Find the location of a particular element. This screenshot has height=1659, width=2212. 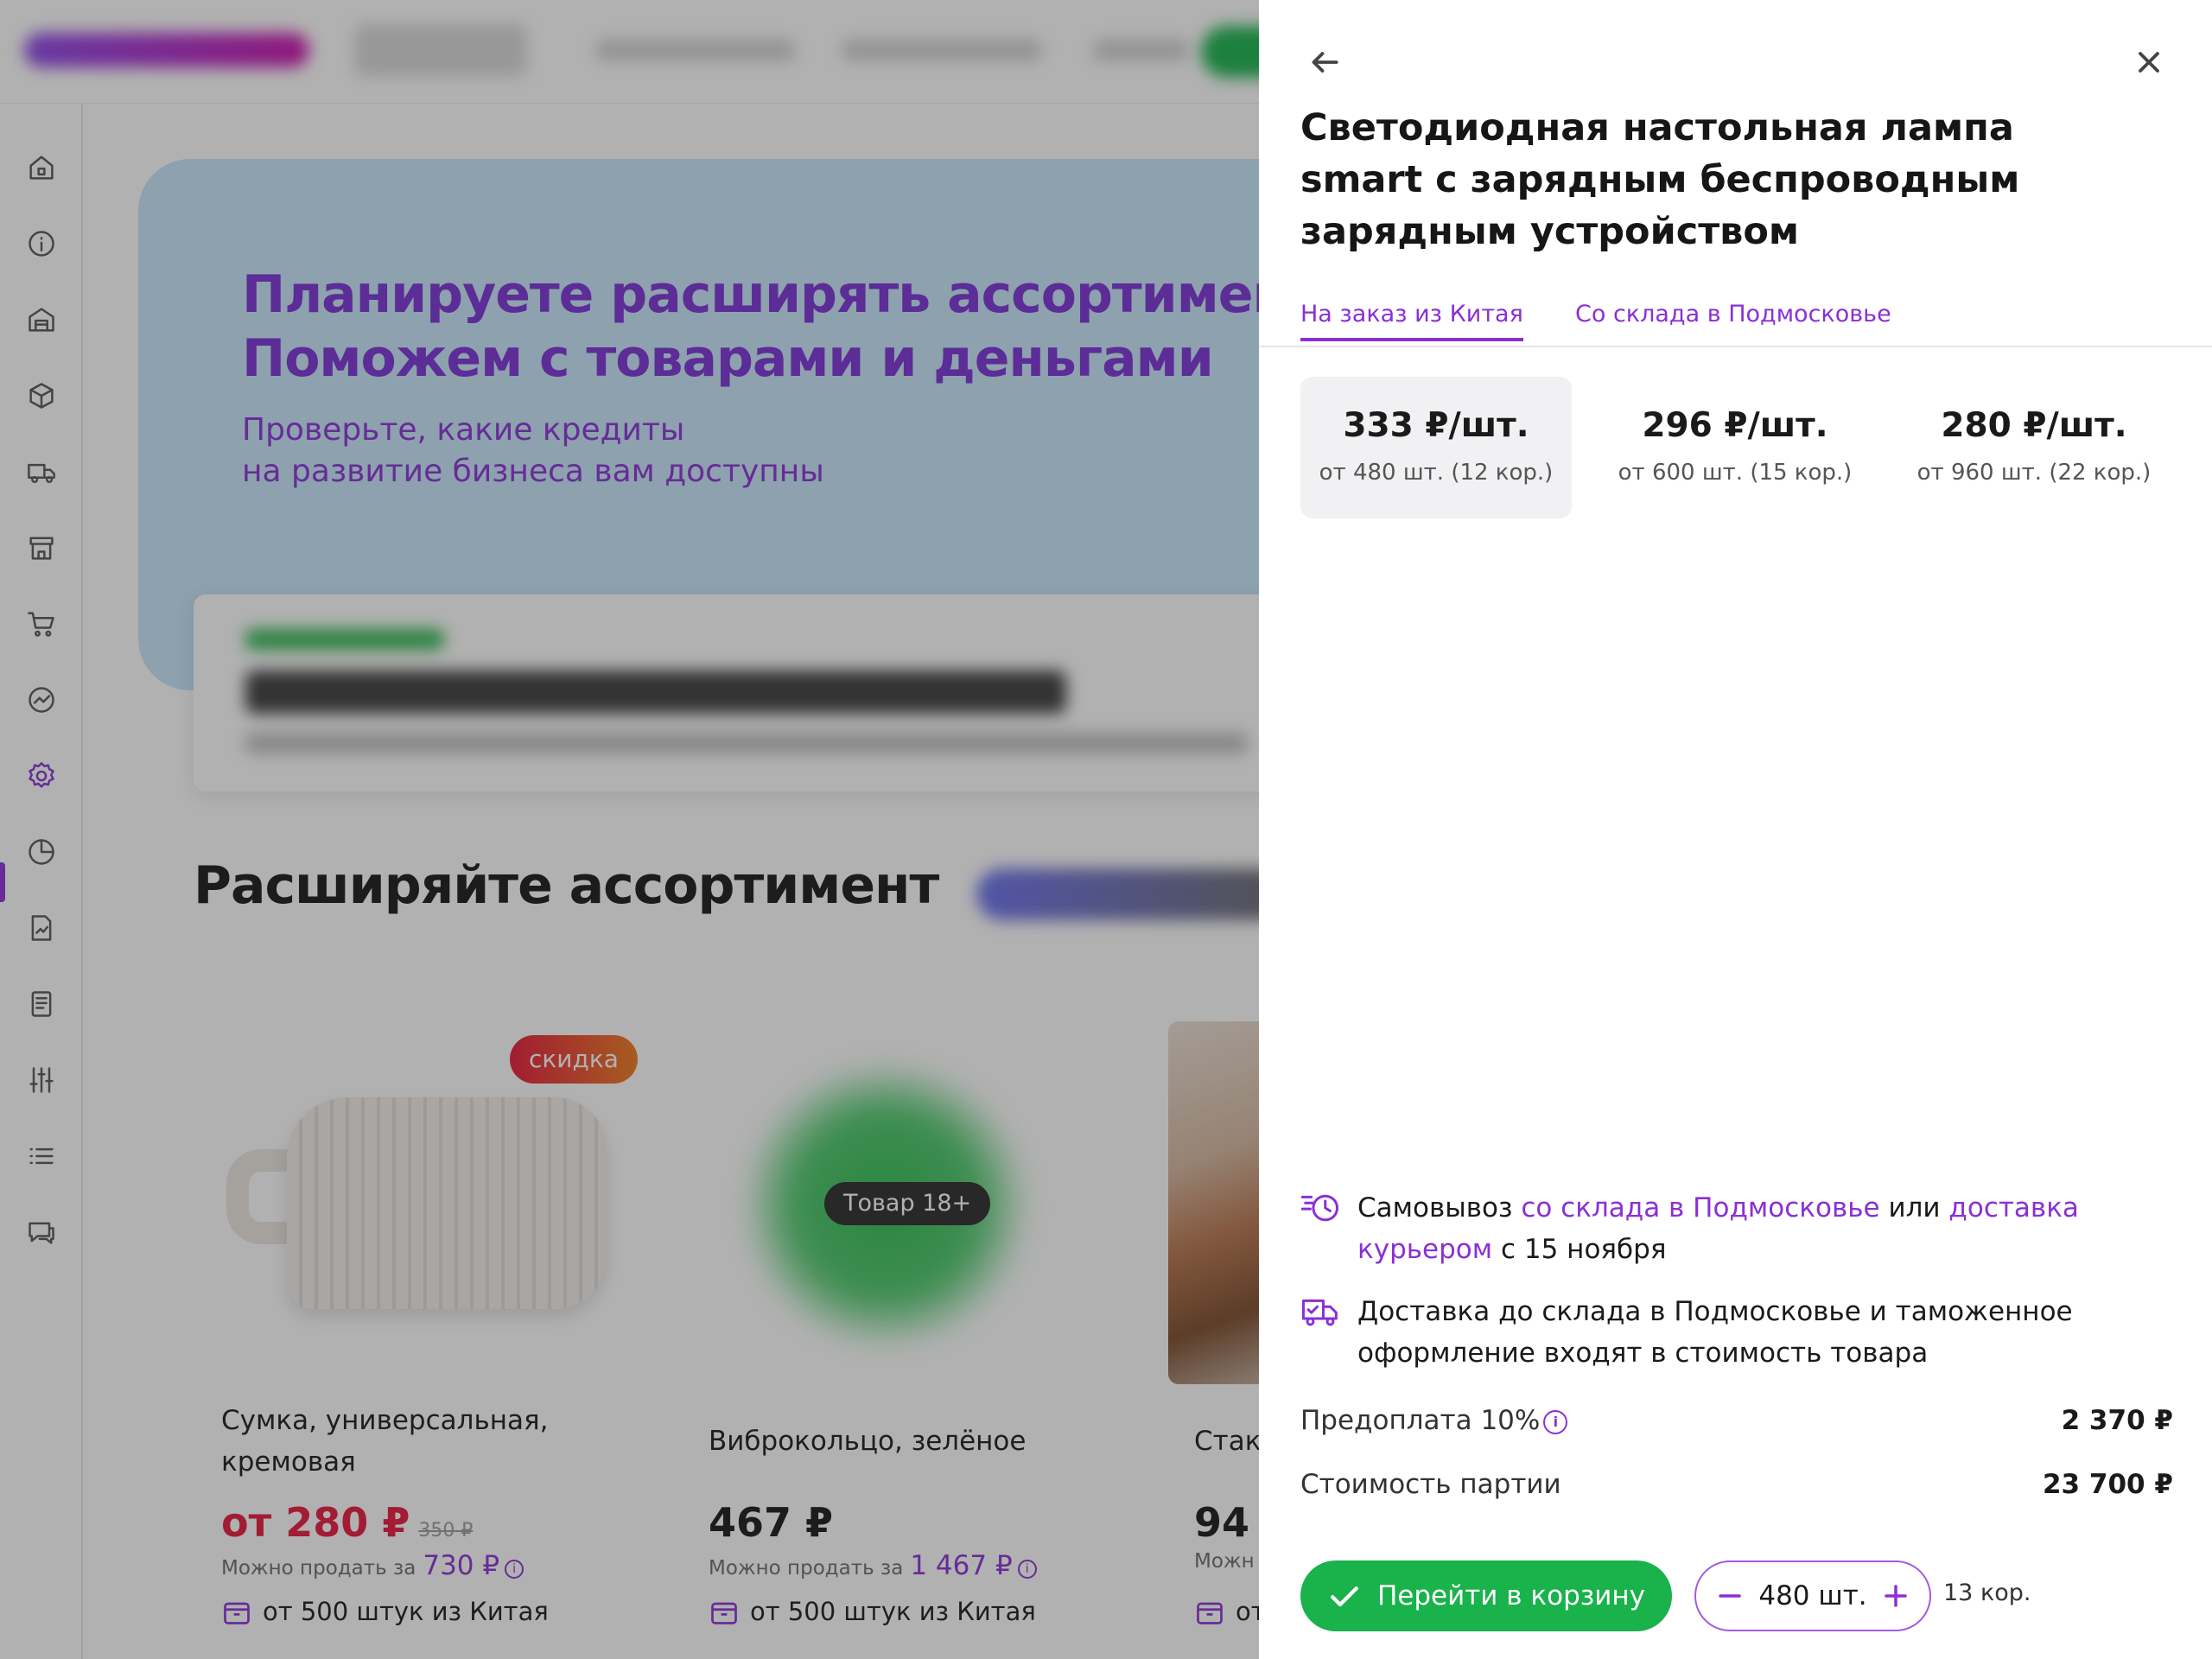

prepayment-label: Предоплата 10% i is located at coordinates (1434, 1420).